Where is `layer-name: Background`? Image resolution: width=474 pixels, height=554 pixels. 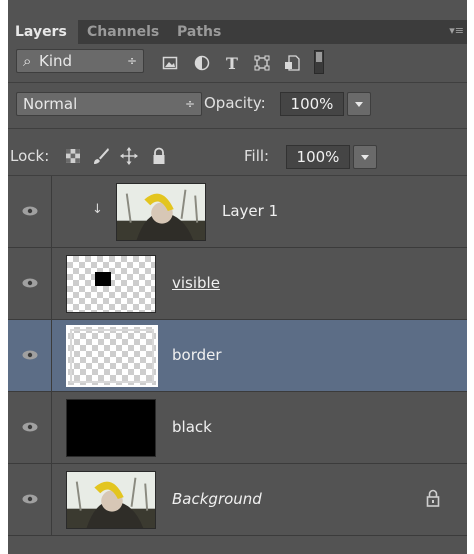 layer-name: Background is located at coordinates (217, 499).